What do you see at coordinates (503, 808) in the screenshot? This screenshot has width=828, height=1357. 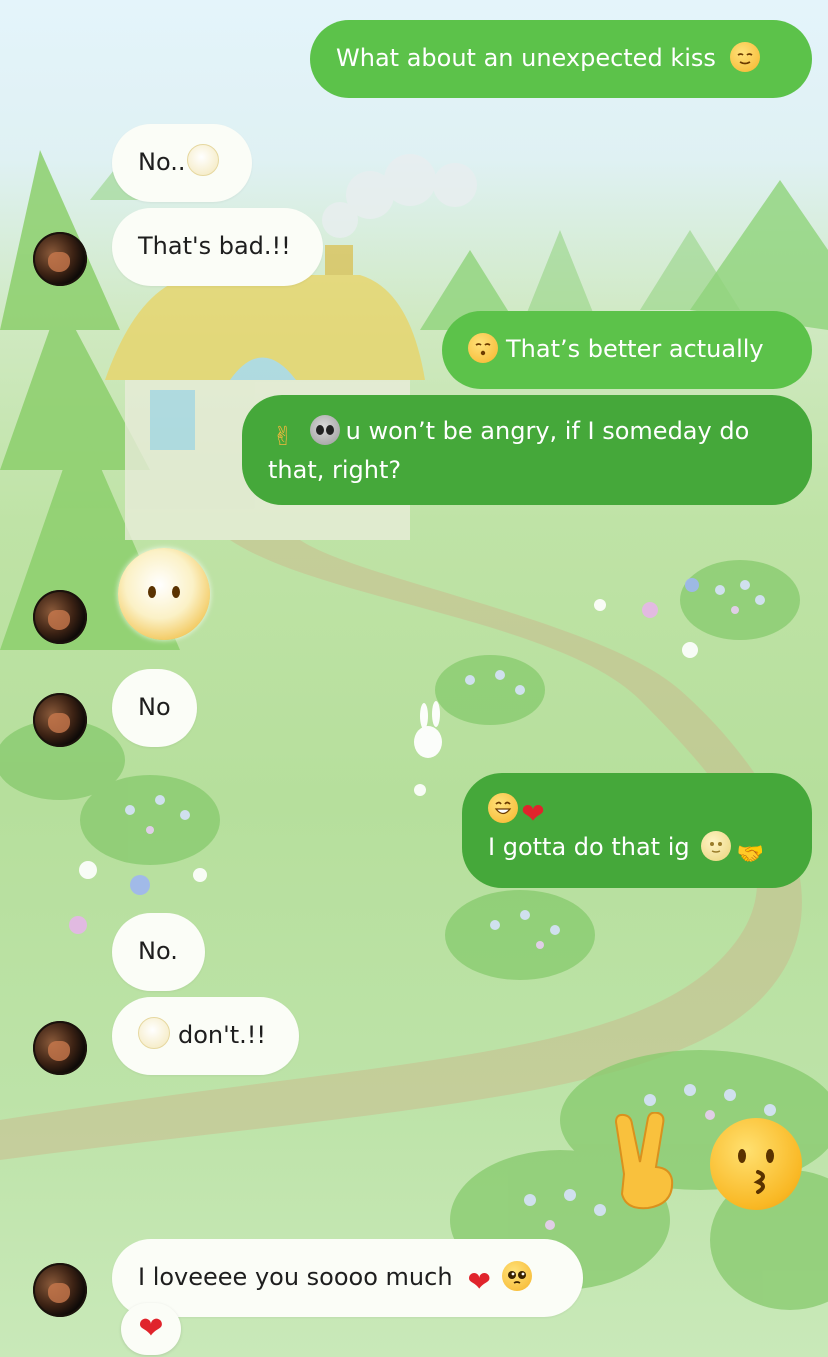 I see `beaming-face-icon` at bounding box center [503, 808].